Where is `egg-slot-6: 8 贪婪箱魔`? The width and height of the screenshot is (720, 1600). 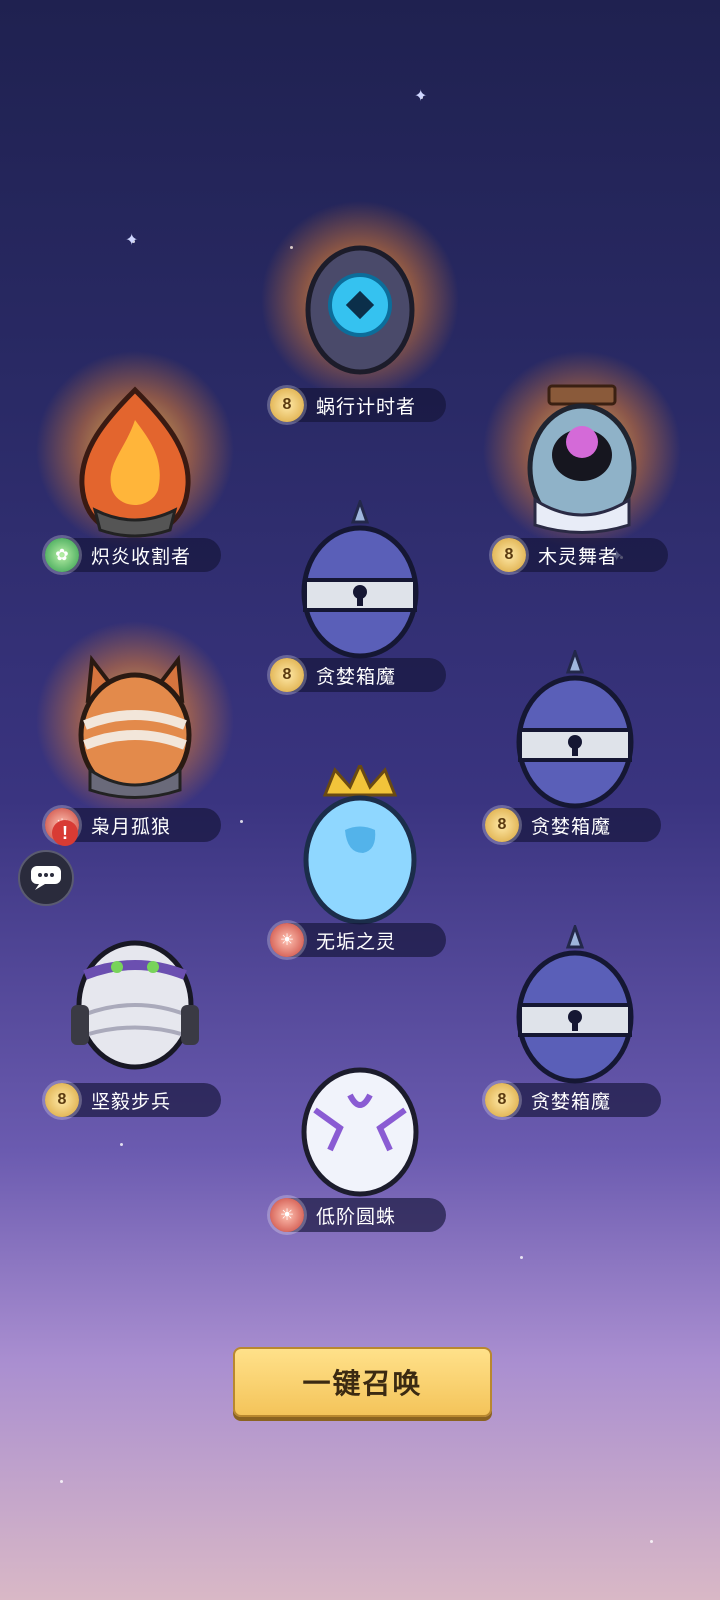
egg-slot-6: 8 贪婪箱魔 is located at coordinates (575, 765).